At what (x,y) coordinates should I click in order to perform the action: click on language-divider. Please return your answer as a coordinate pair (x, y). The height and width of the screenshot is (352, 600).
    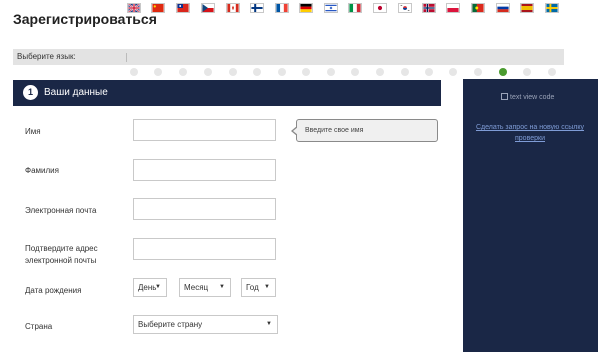
    Looking at the image, I should click on (126, 57).